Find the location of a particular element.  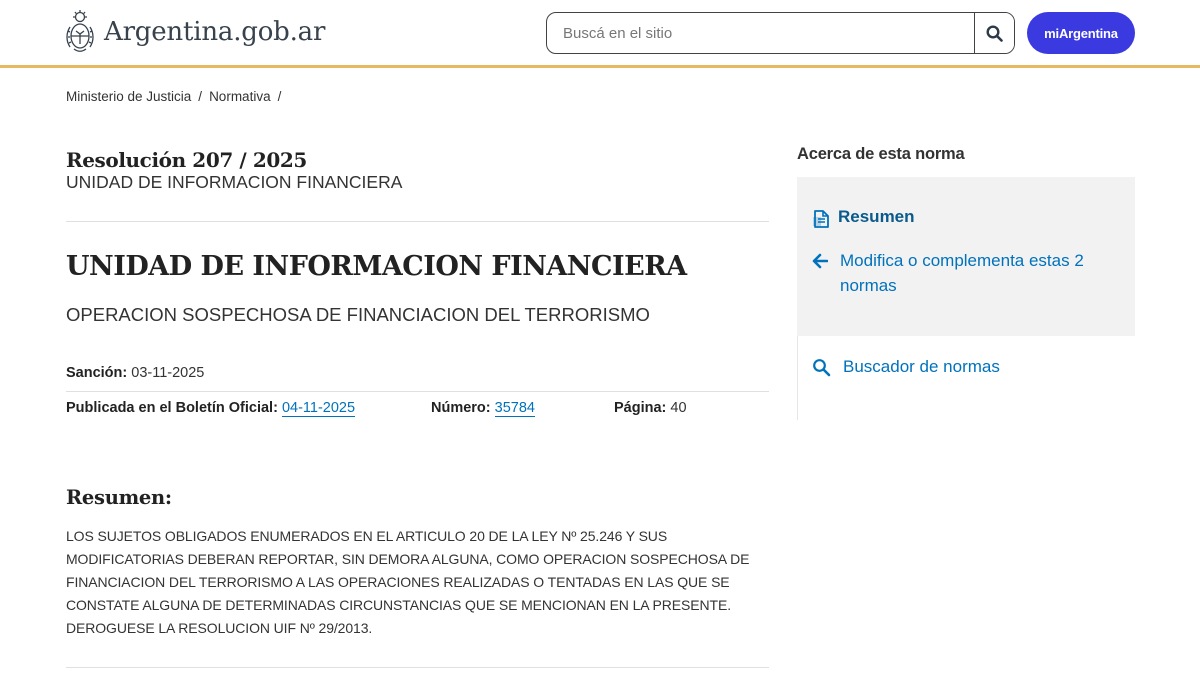

sidebar-resumen-label: Resumen is located at coordinates (876, 216).